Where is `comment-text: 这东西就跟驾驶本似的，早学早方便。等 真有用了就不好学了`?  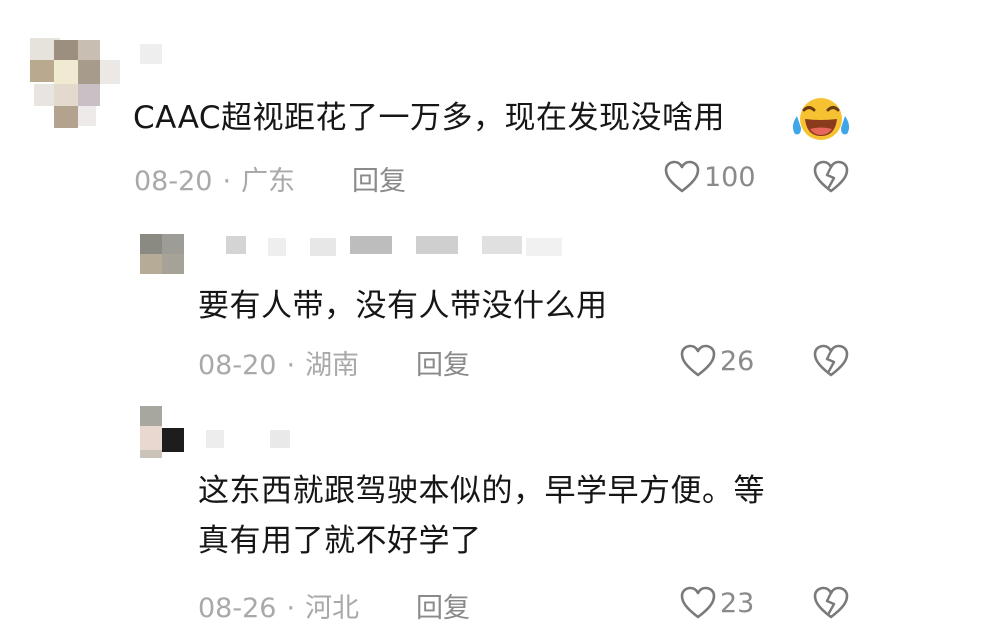
comment-text: 这东西就跟驾驶本似的，早学早方便。等 真有用了就不好学了 is located at coordinates (481, 516).